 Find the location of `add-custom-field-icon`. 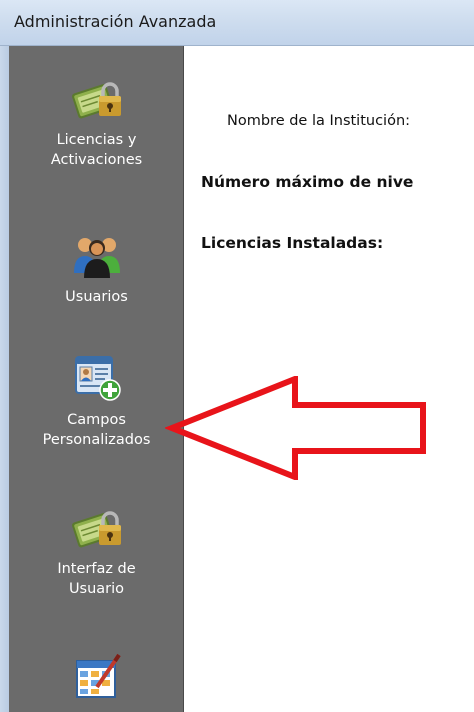

add-custom-field-icon is located at coordinates (97, 378).